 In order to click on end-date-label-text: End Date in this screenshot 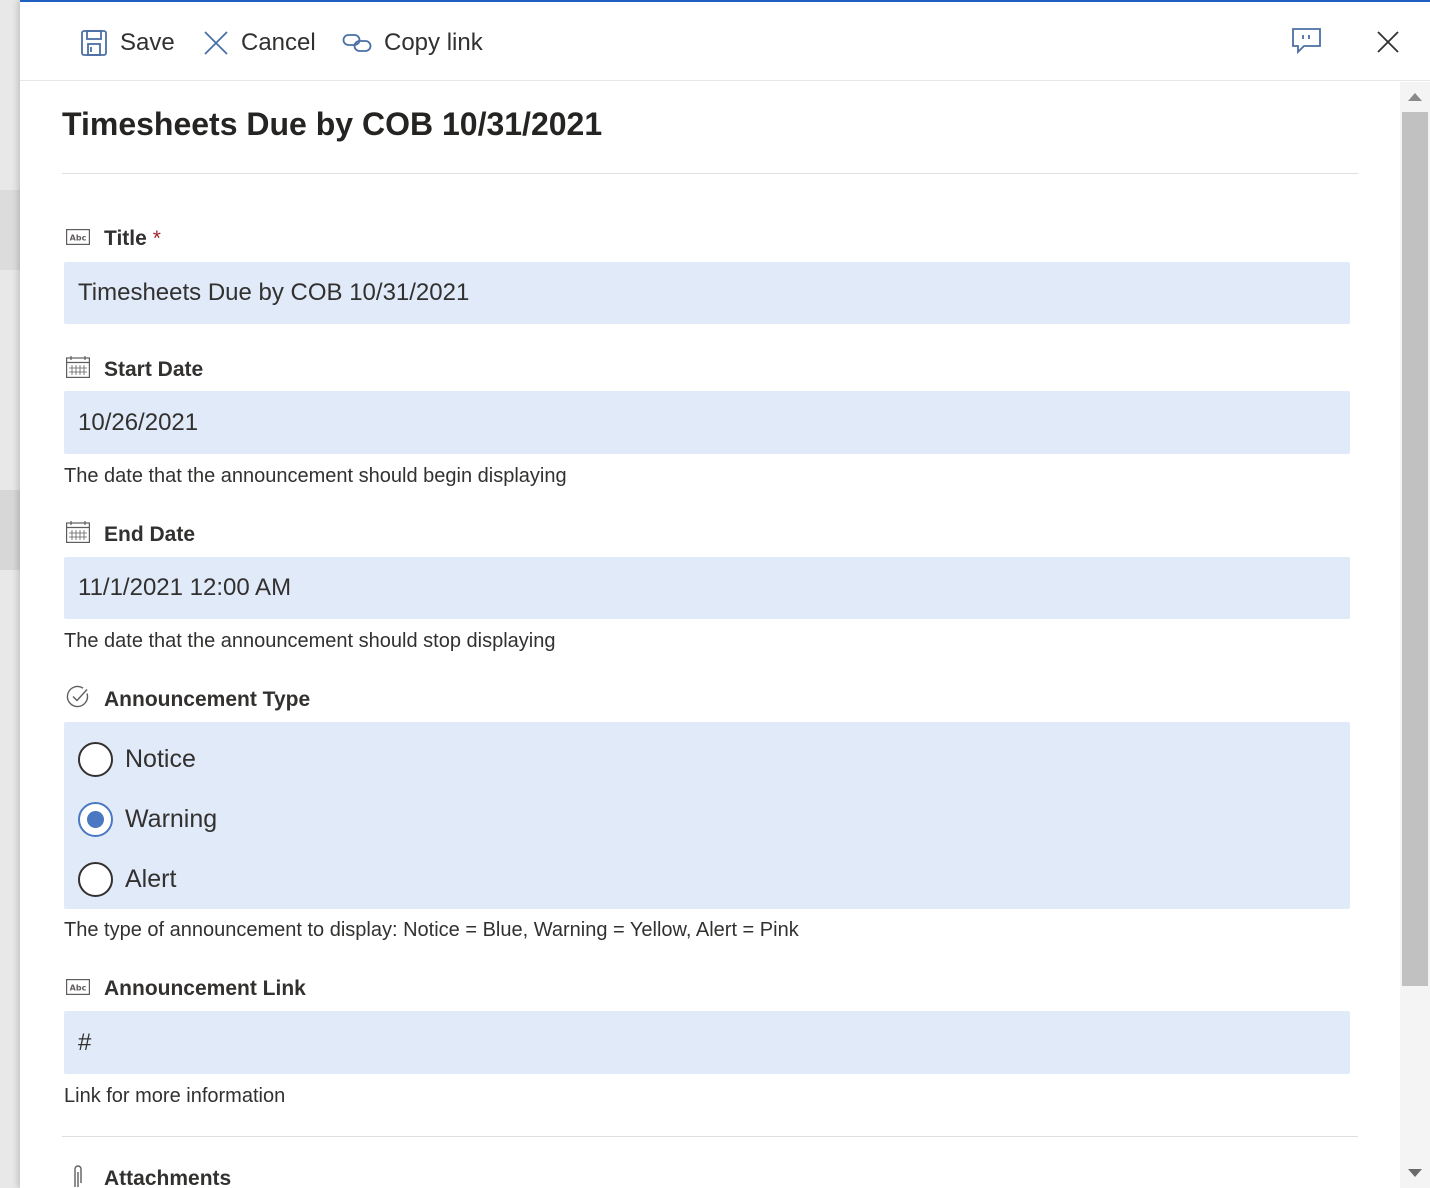, I will do `click(150, 534)`.